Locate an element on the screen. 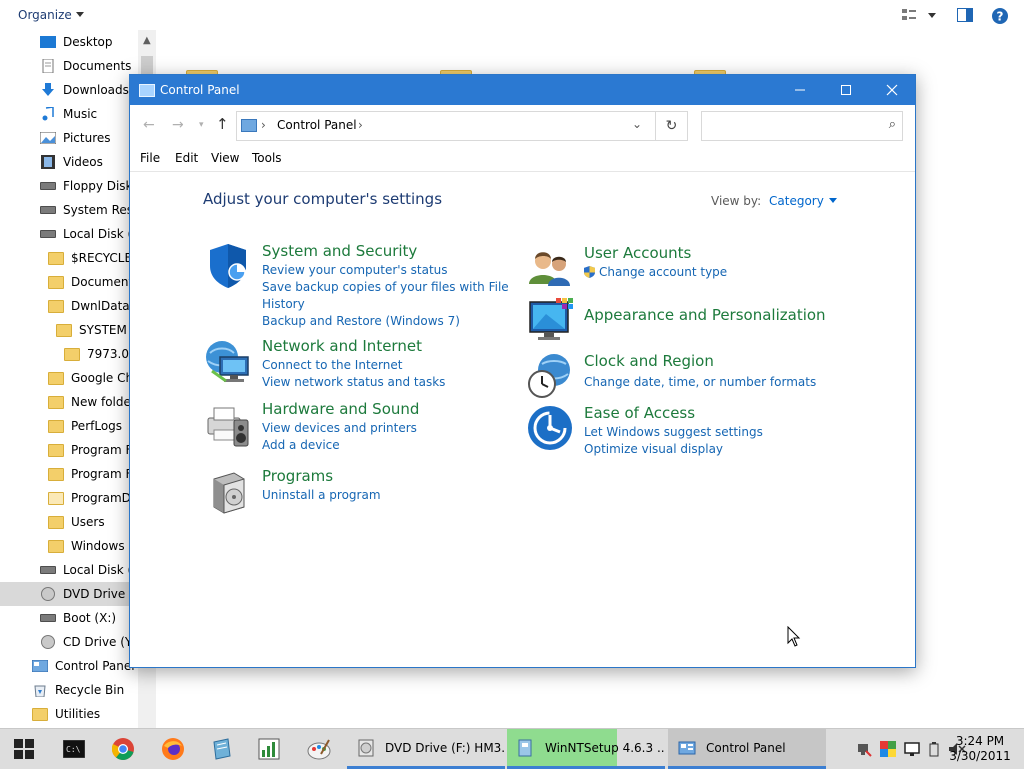  firefox-taskbar-button is located at coordinates (173, 749).